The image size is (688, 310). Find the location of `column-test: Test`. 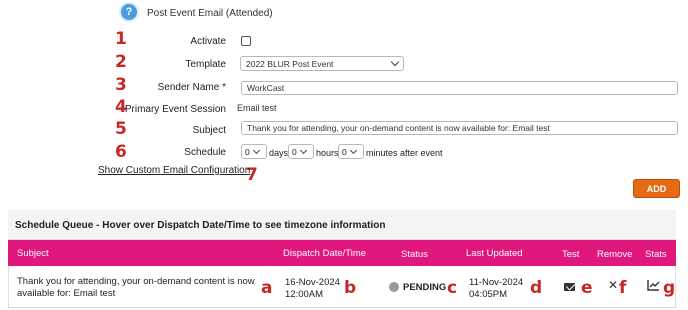

column-test: Test is located at coordinates (571, 254).